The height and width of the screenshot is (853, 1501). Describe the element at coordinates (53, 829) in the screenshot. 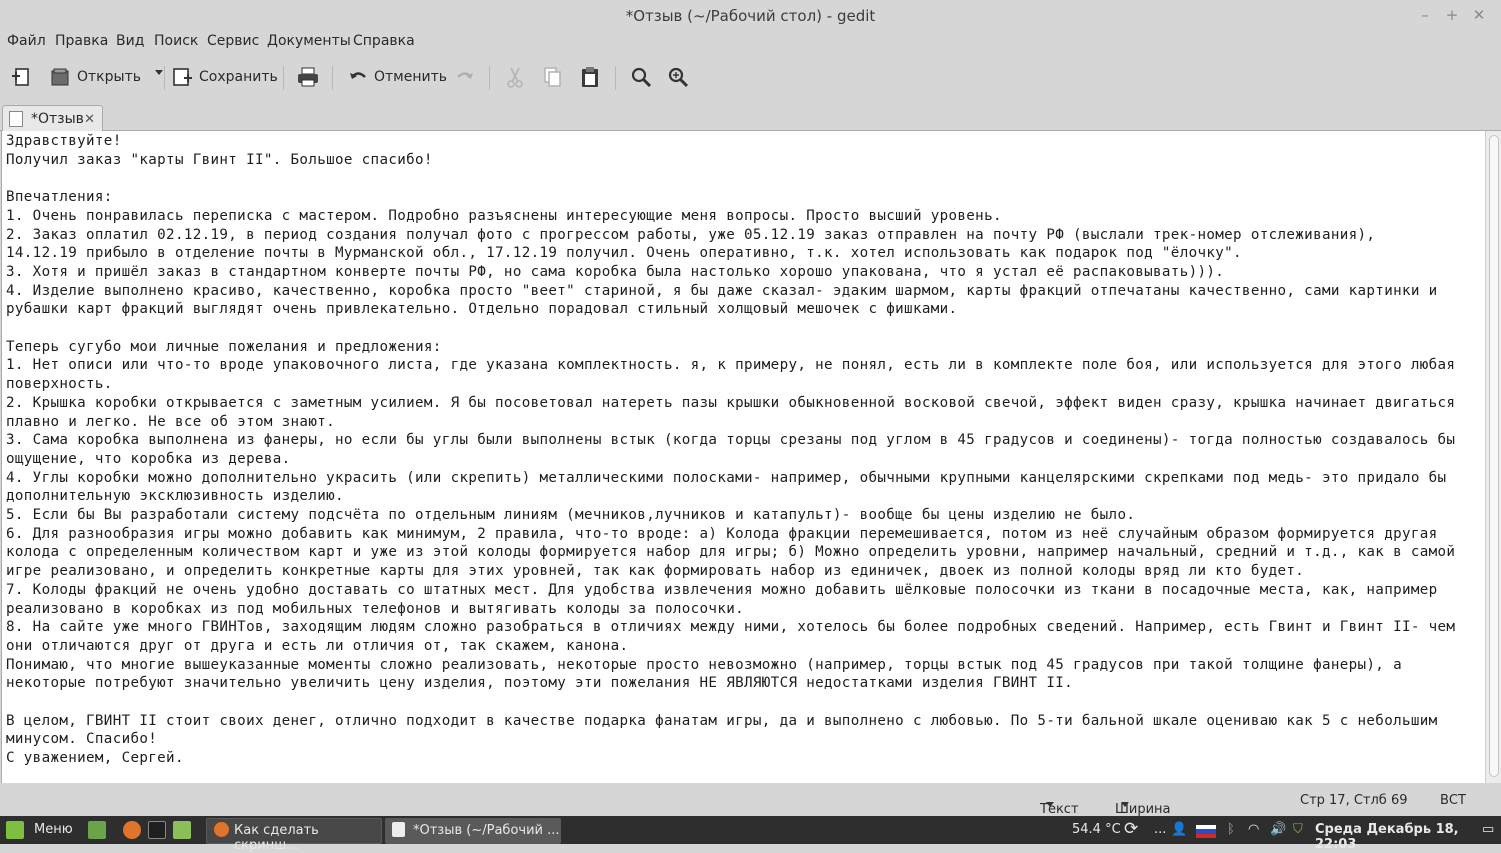

I see `start-menu-button: Меню` at that location.